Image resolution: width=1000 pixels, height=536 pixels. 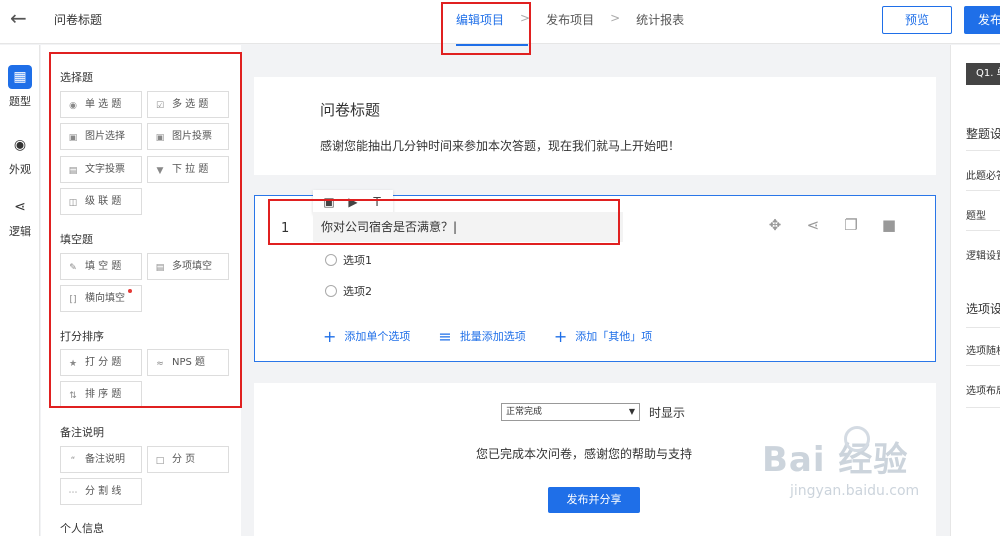 I want to click on logic-icon: ⋖, so click(x=813, y=225).